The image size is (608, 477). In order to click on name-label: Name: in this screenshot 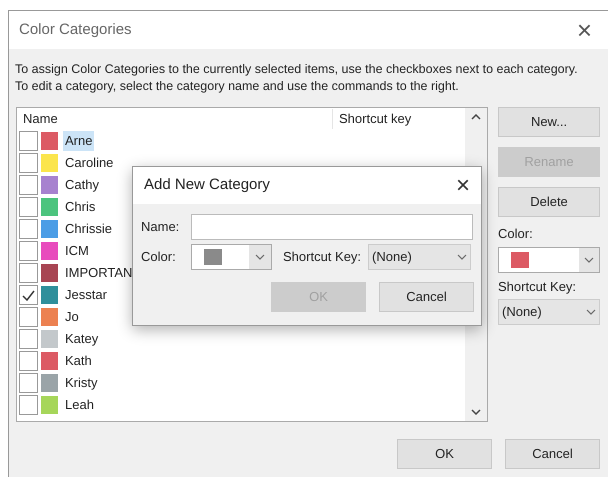, I will do `click(160, 227)`.